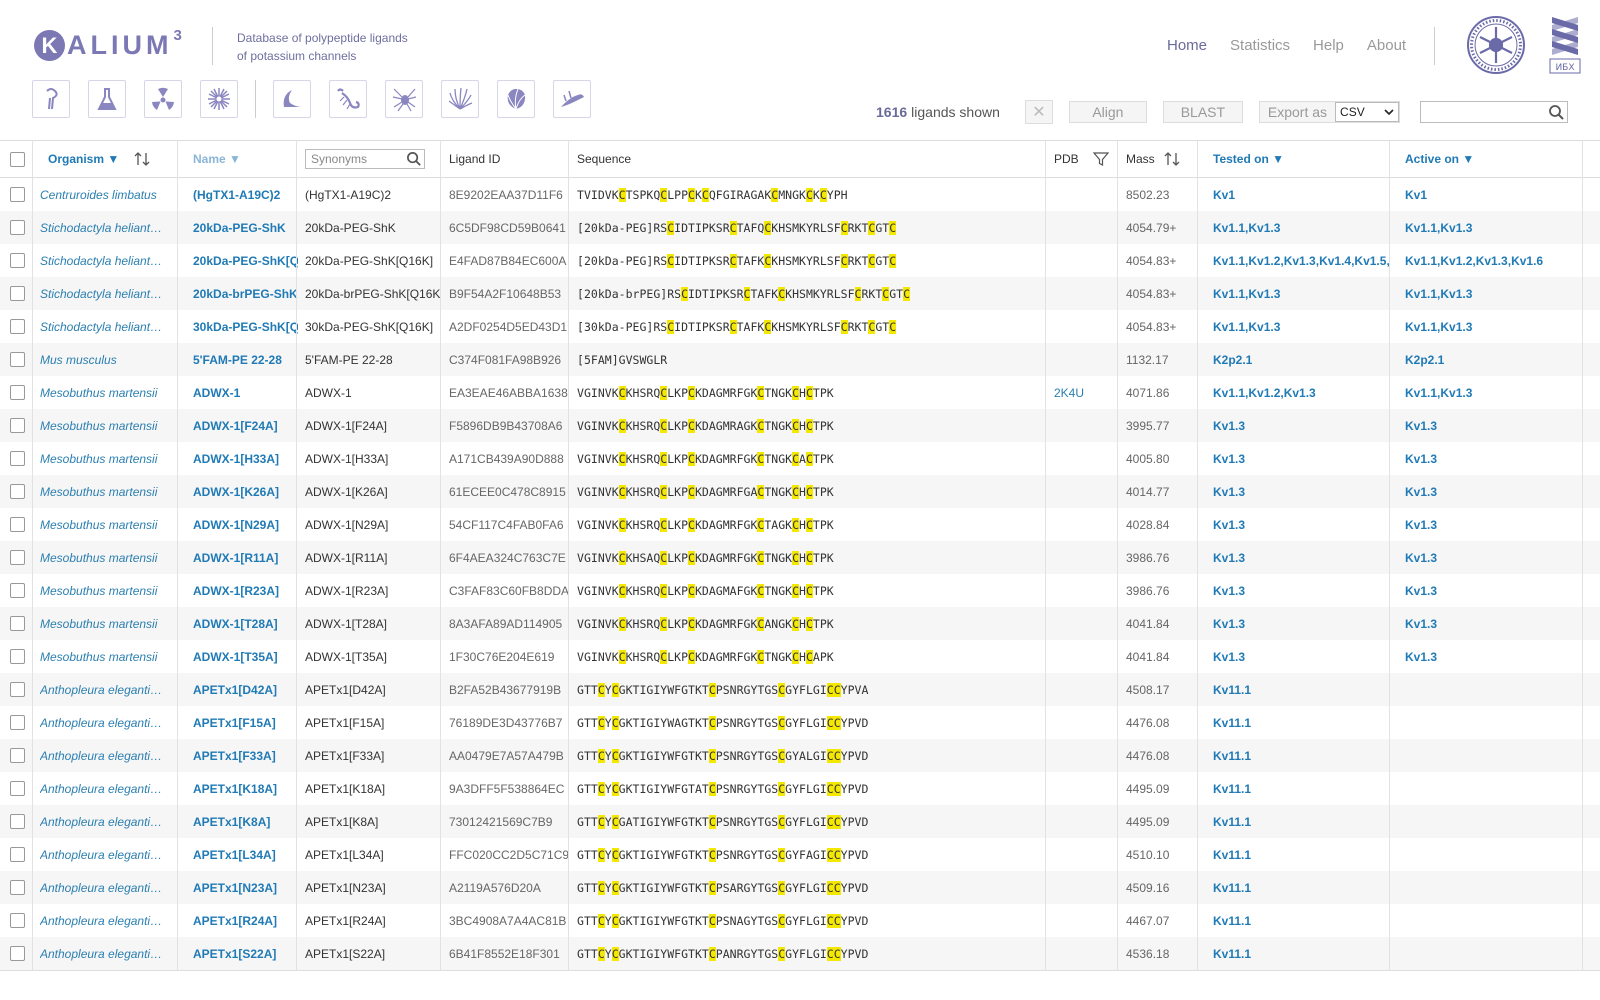 This screenshot has width=1600, height=1000. What do you see at coordinates (235, 888) in the screenshot?
I see `ligand-name-link: APETx1[N23A]` at bounding box center [235, 888].